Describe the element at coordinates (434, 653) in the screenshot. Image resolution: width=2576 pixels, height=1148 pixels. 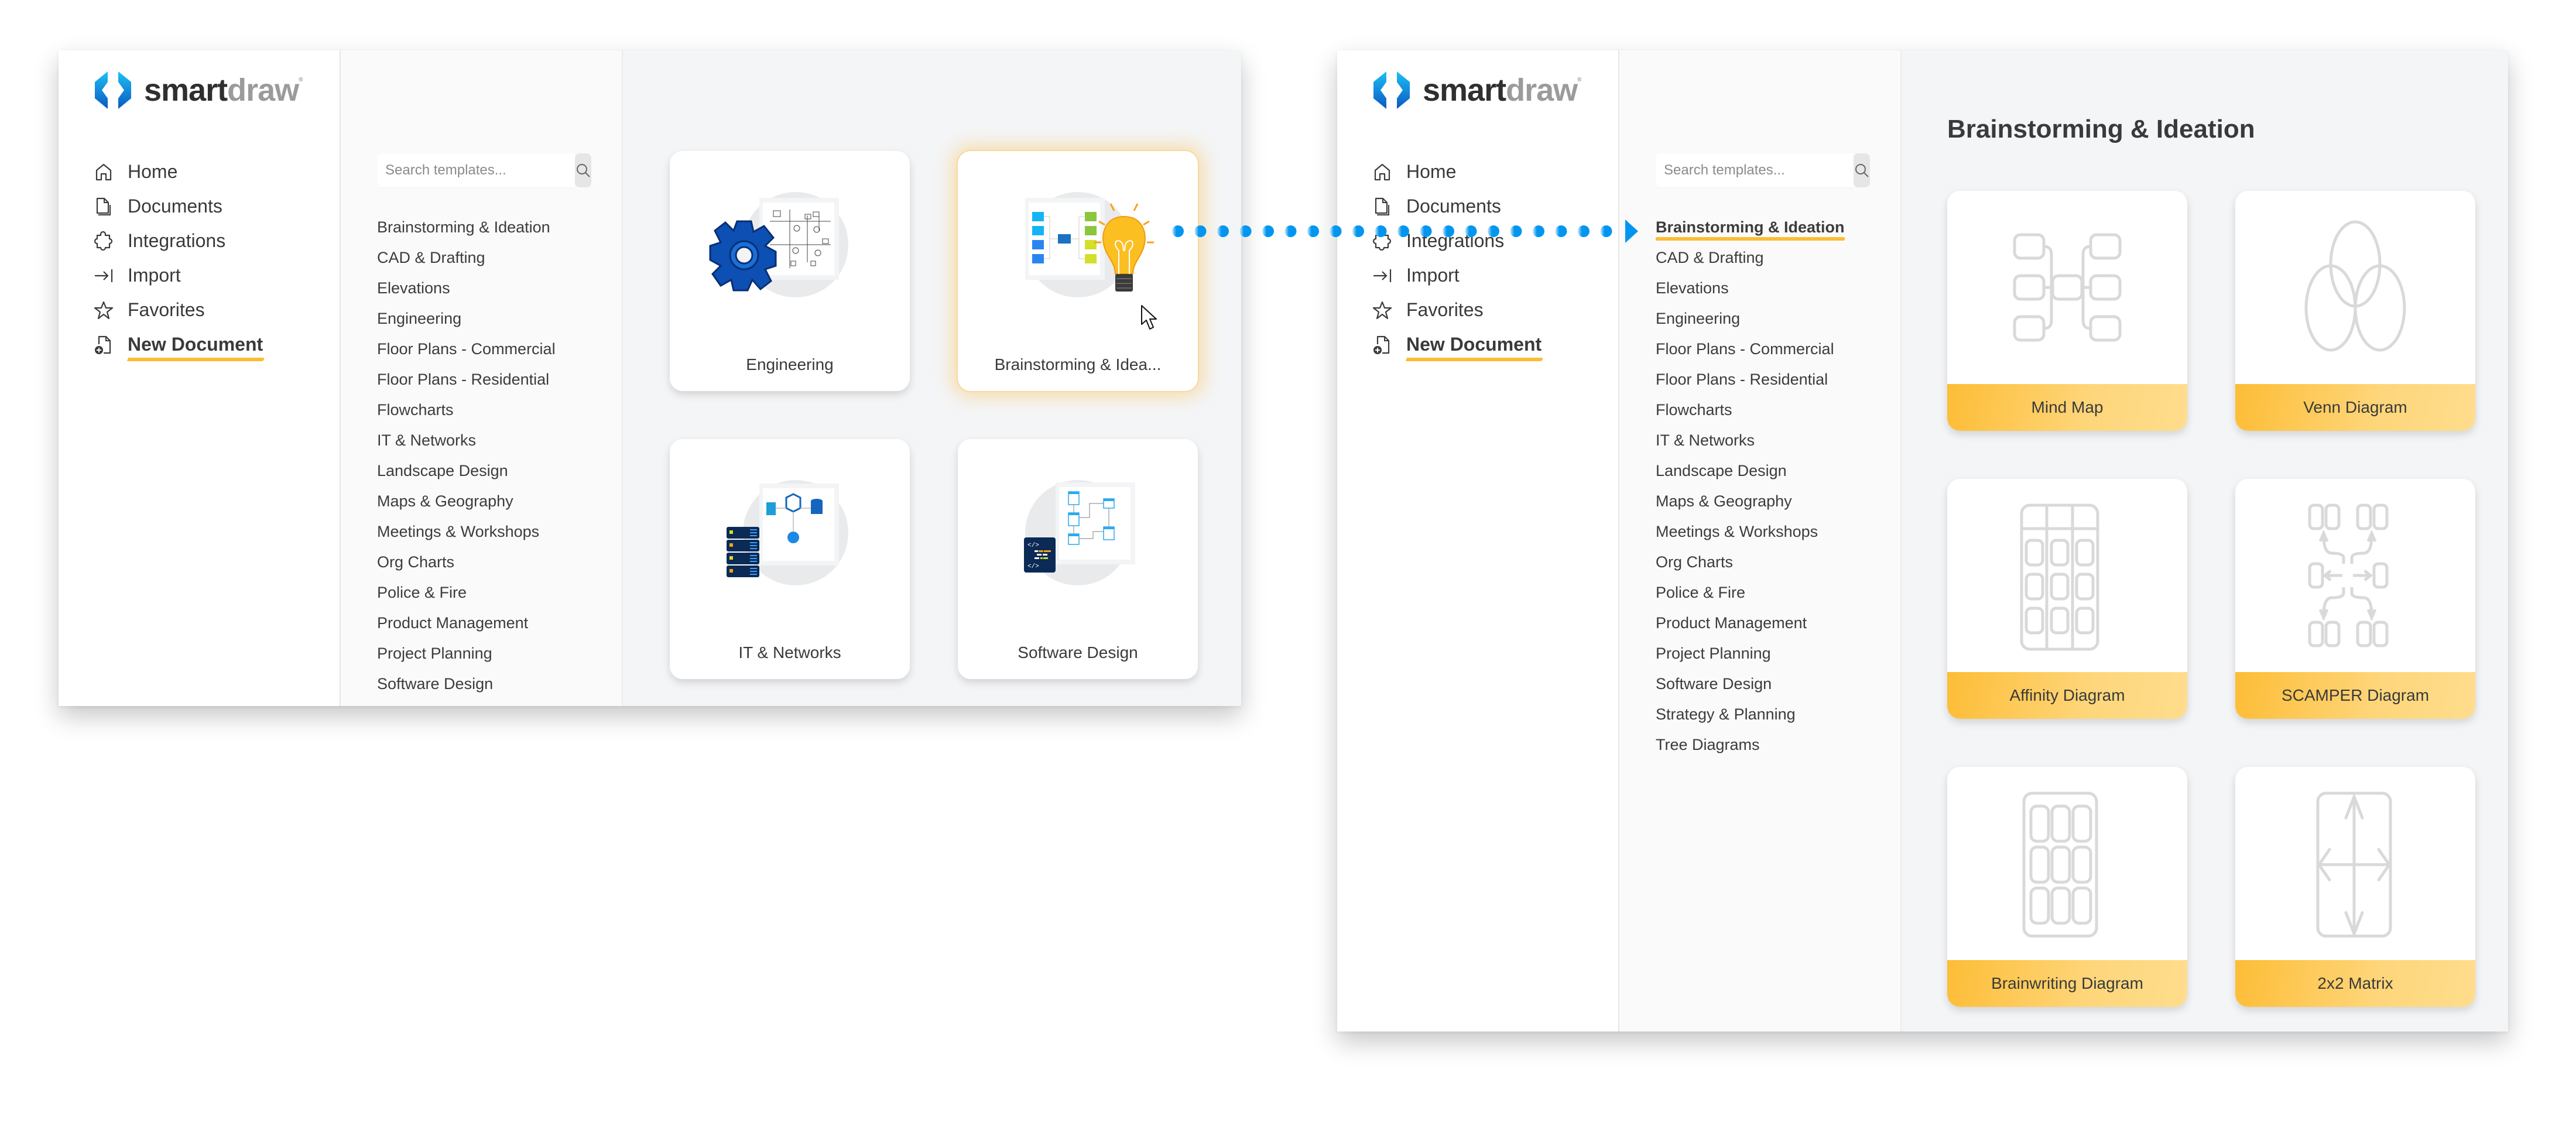
I see `category-label: Project Planning` at that location.